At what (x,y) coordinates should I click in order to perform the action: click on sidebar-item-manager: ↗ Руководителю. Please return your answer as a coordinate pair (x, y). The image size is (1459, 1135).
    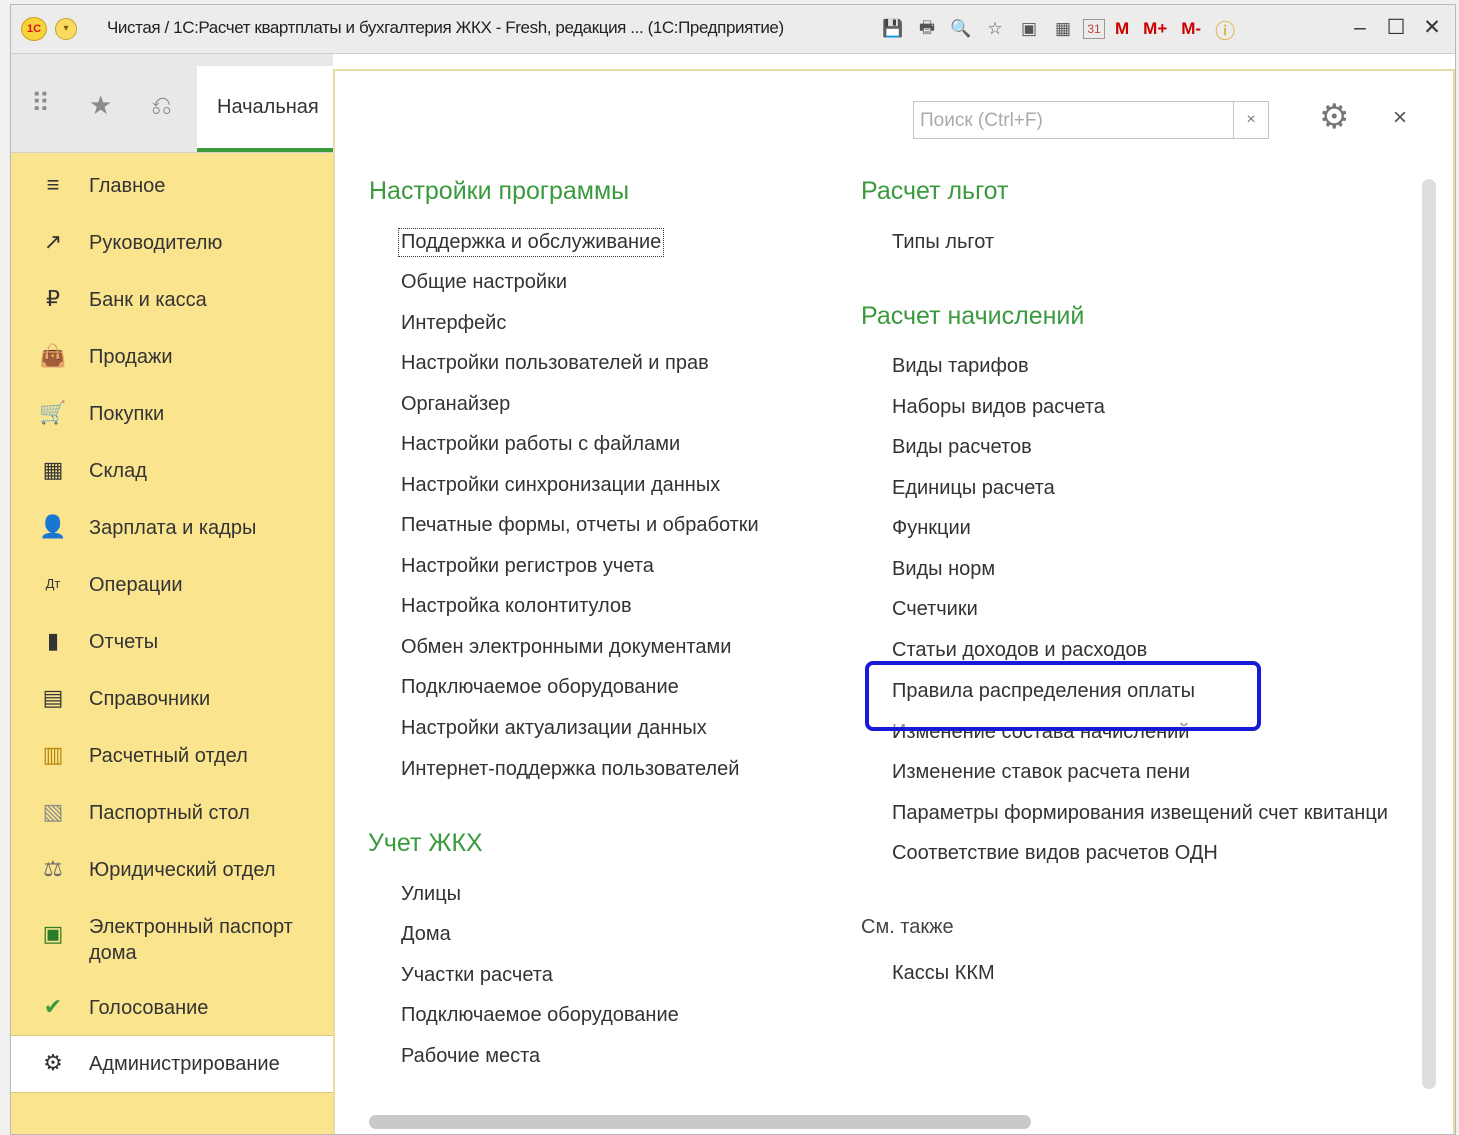
    Looking at the image, I should click on (172, 243).